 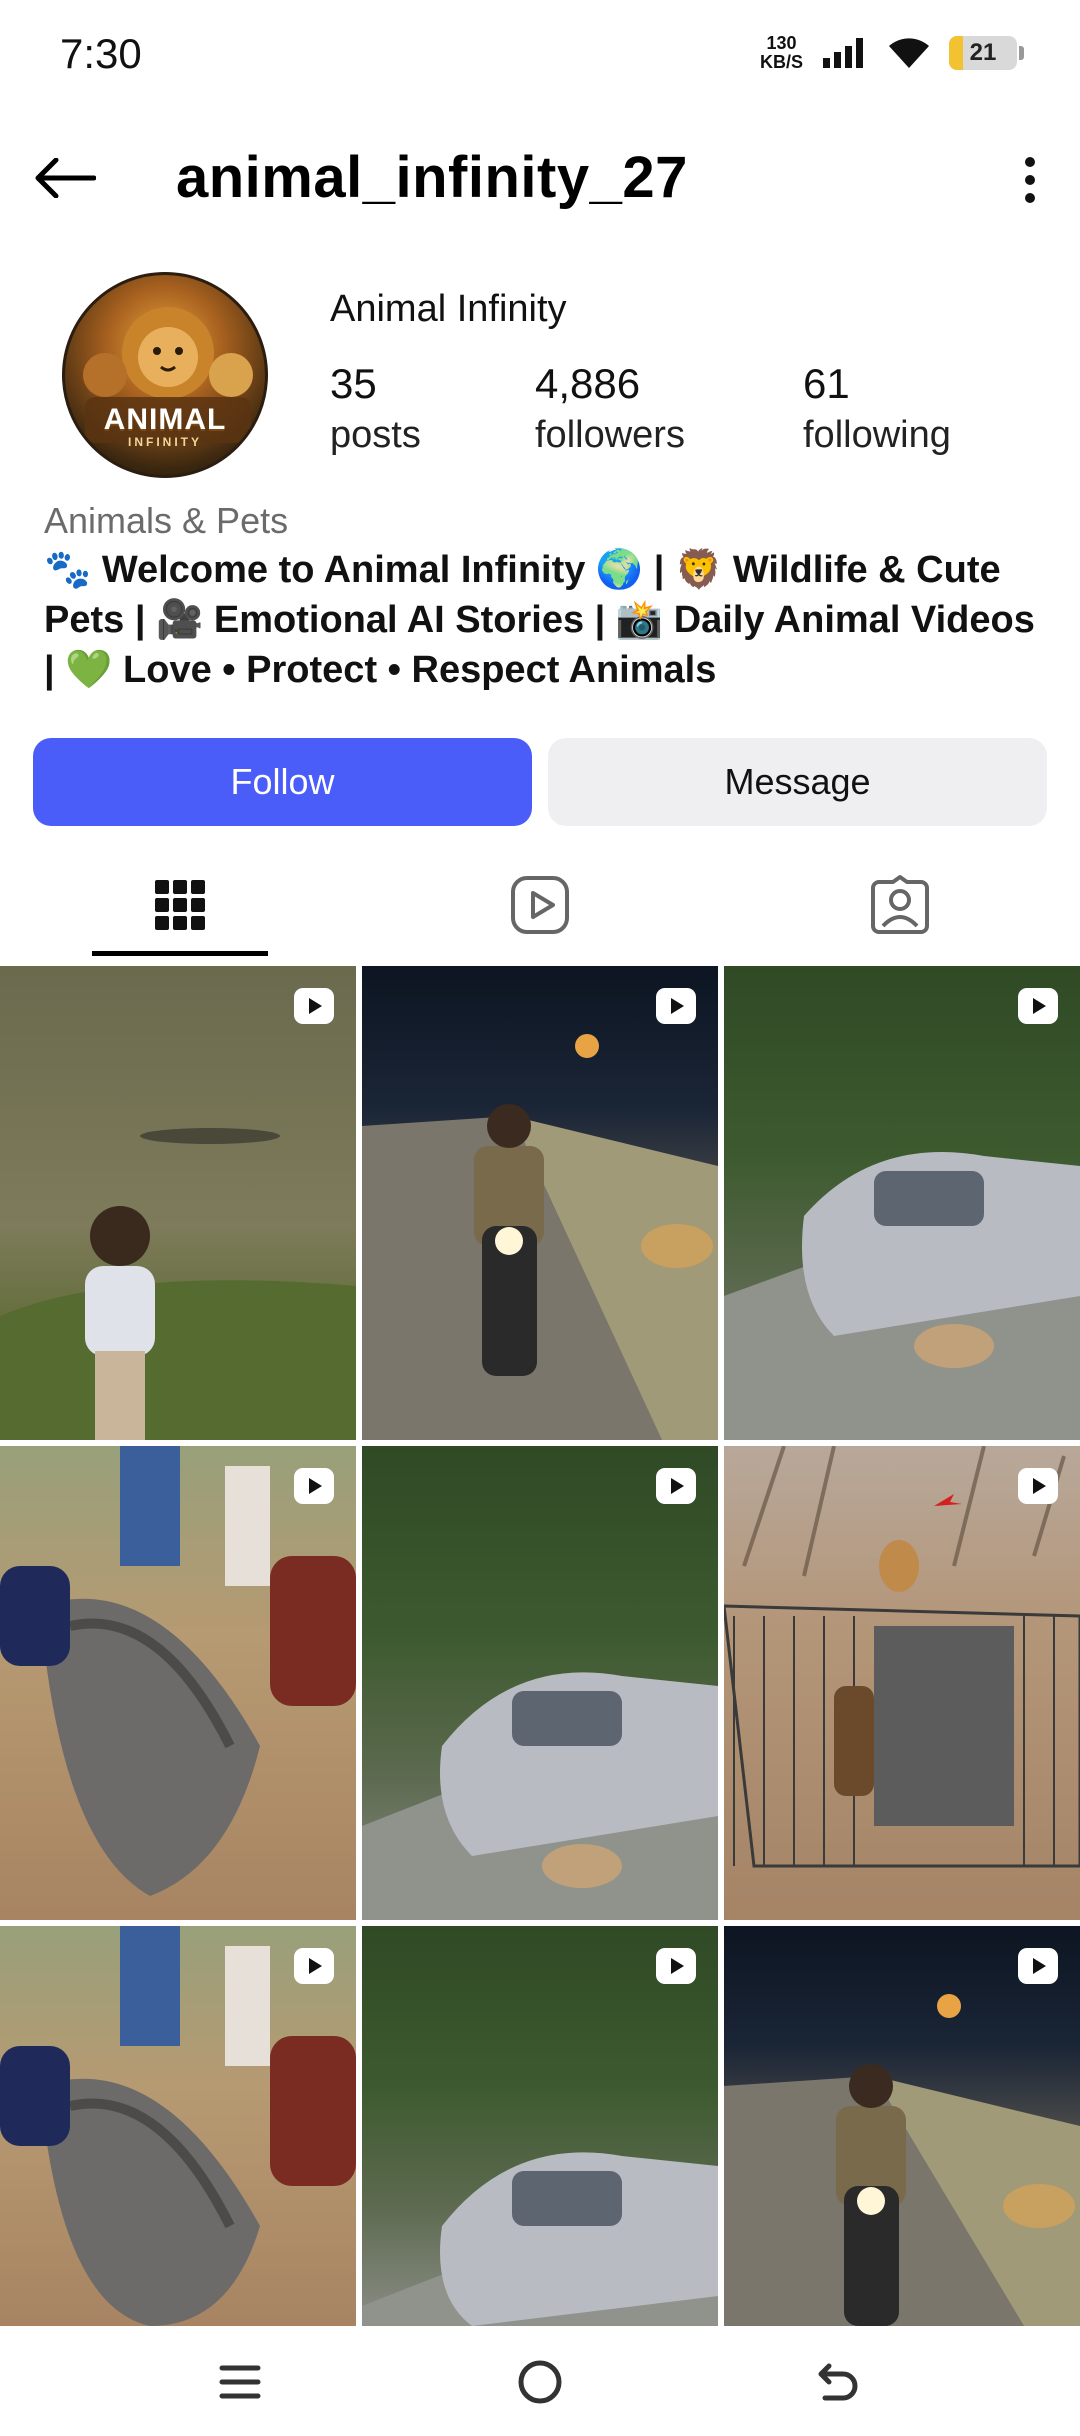 I want to click on status-icons: 130 KB/S 21, so click(x=892, y=53).